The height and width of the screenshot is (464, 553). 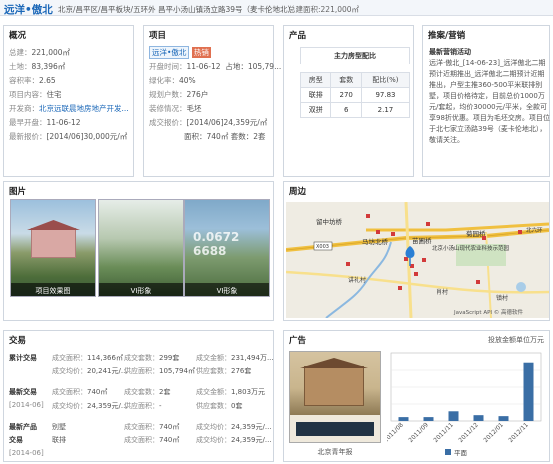 I want to click on trade-cell: 供应面积：105,794㎡, so click(x=159, y=371).